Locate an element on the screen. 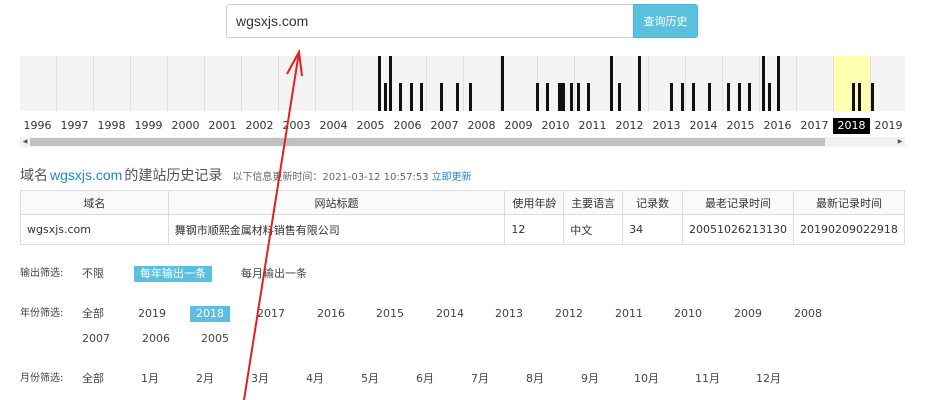  timeline-year-2001: 2001 is located at coordinates (222, 126).